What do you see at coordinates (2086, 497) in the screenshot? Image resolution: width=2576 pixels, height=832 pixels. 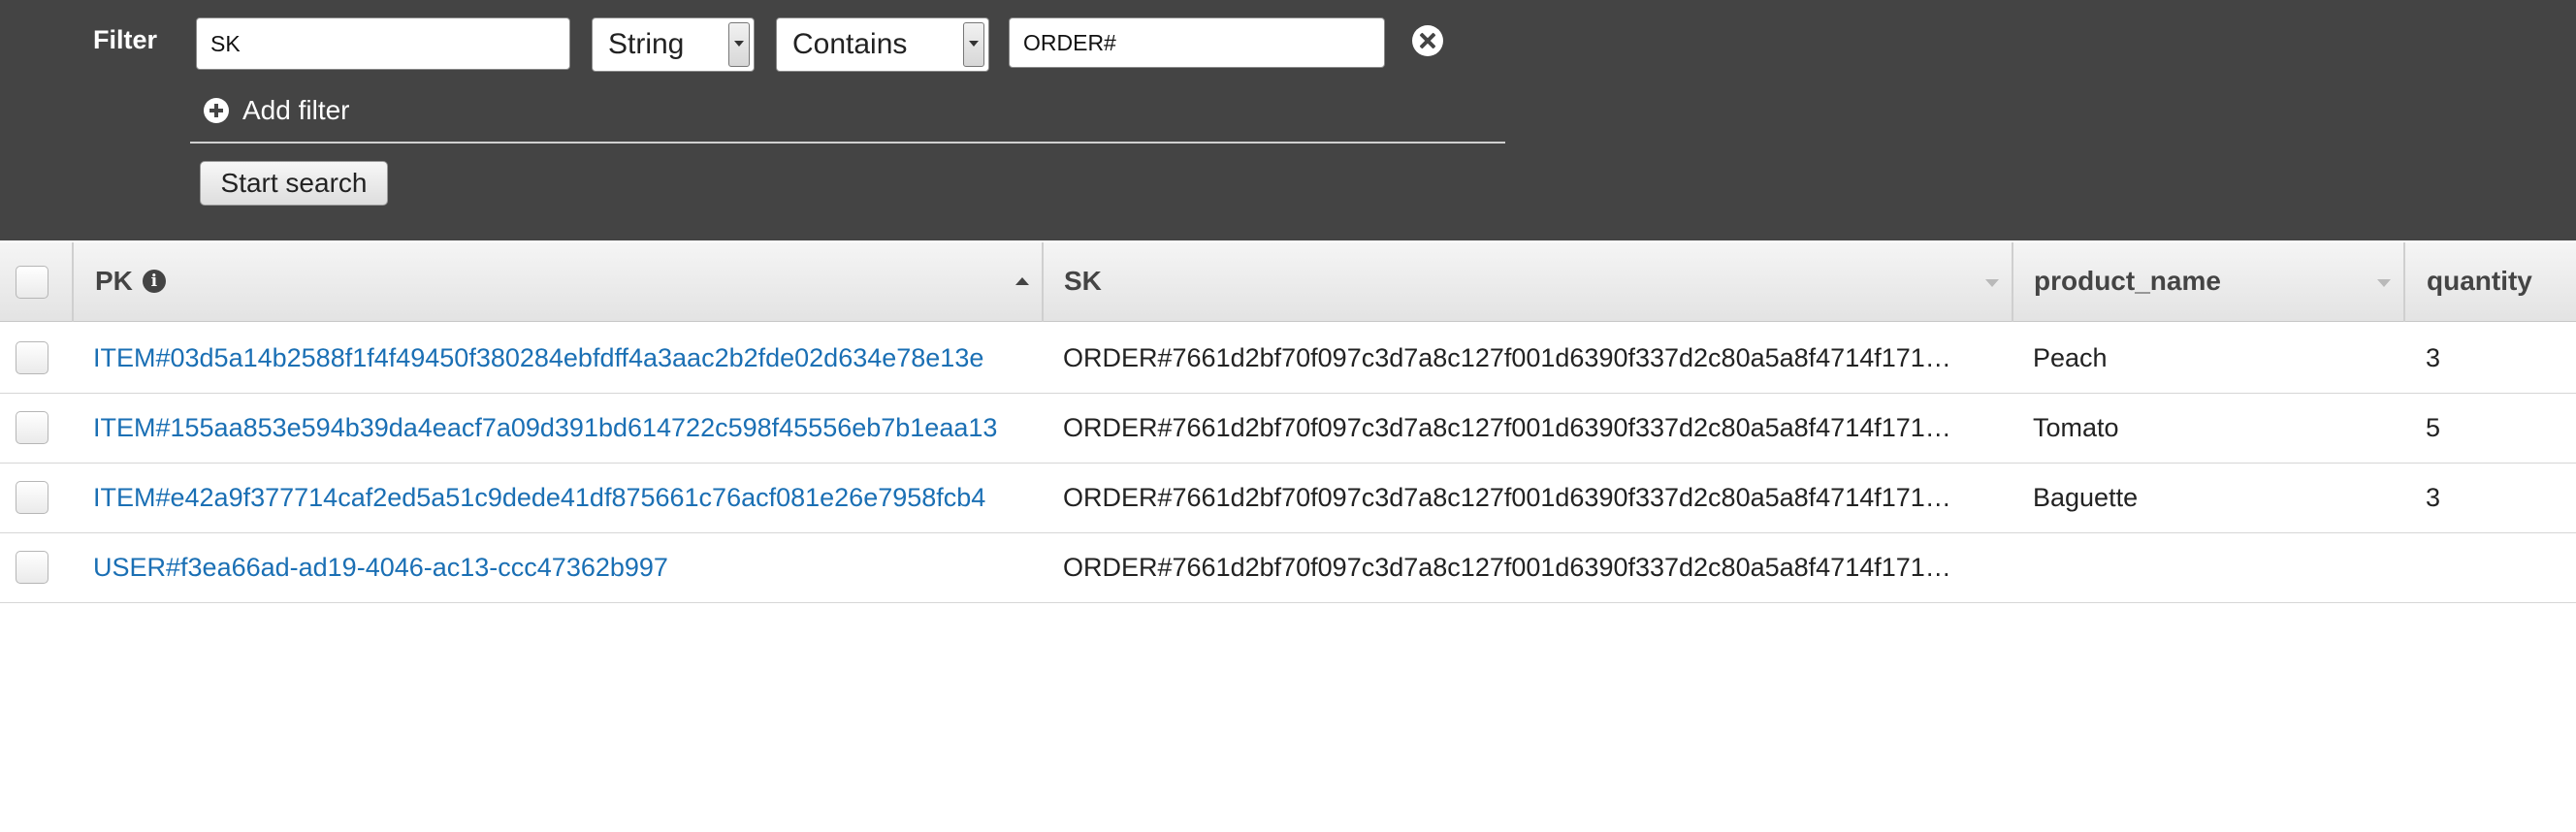 I see `product-name-cell: Baguette` at bounding box center [2086, 497].